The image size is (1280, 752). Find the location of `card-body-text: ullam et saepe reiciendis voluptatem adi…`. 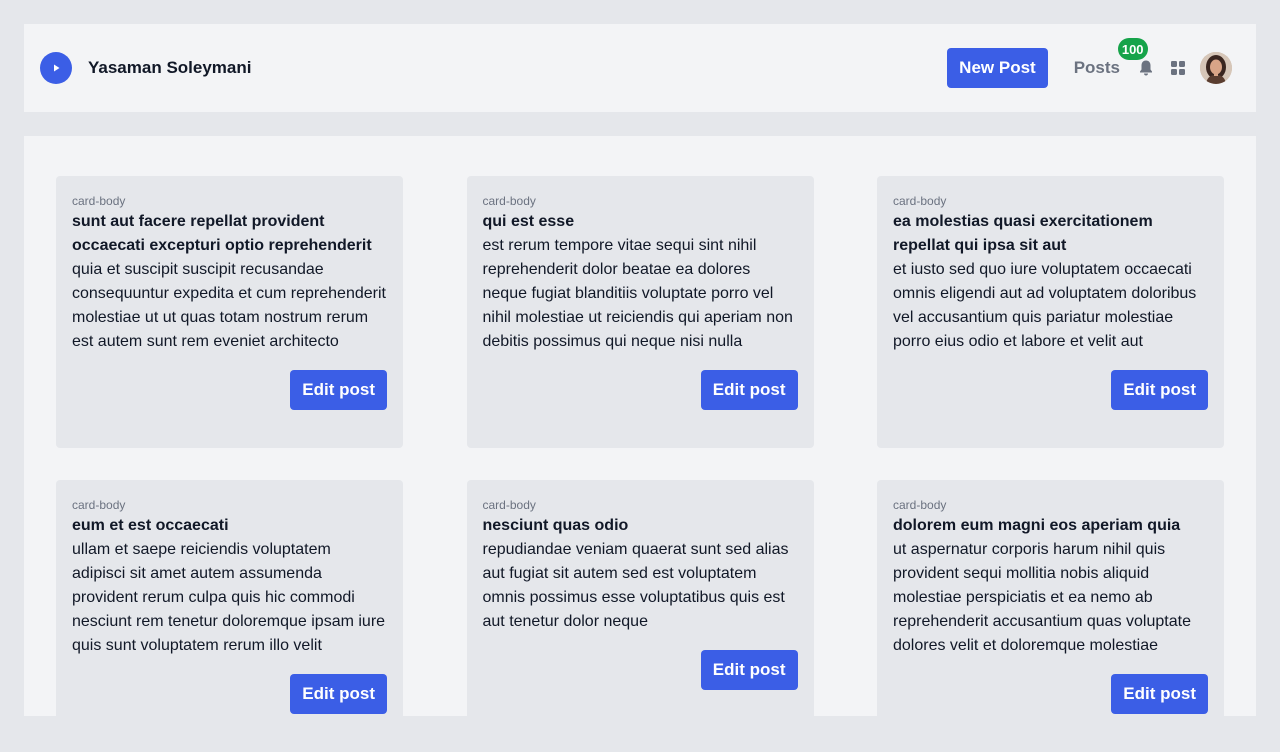

card-body-text: ullam et saepe reiciendis voluptatem adi… is located at coordinates (229, 597).